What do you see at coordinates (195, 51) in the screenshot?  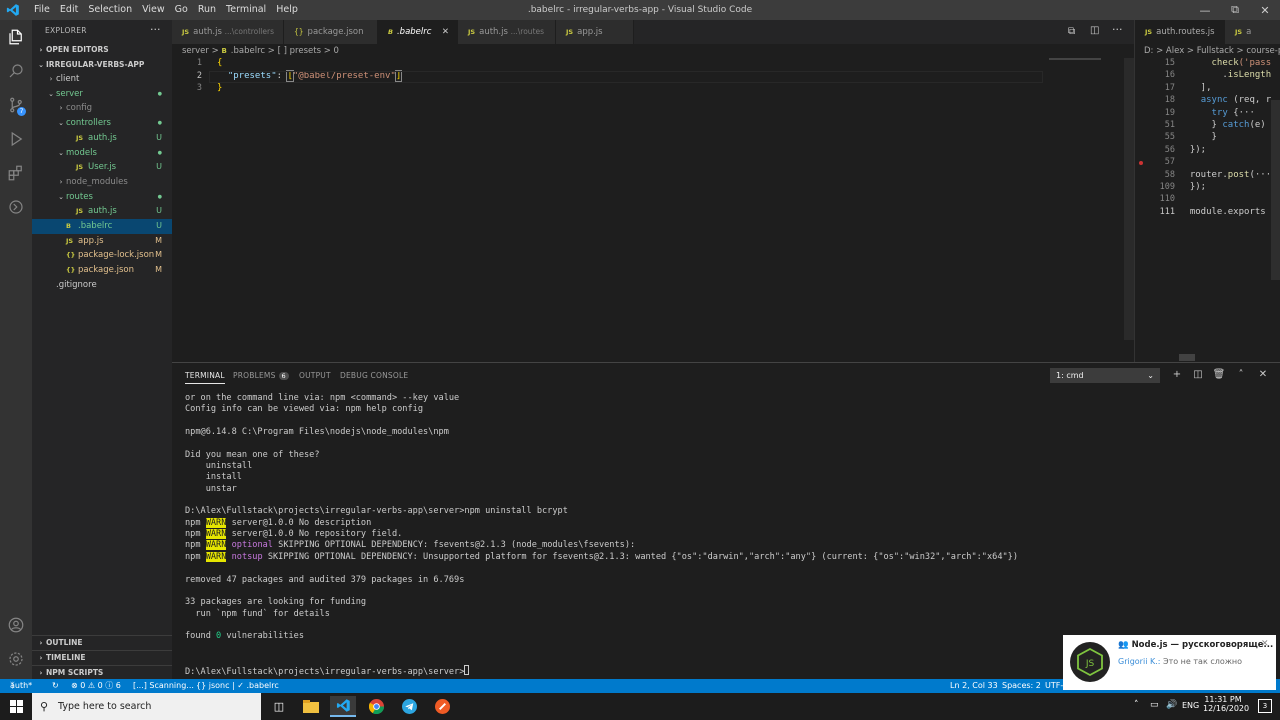 I see `breadcrumb-part: server` at bounding box center [195, 51].